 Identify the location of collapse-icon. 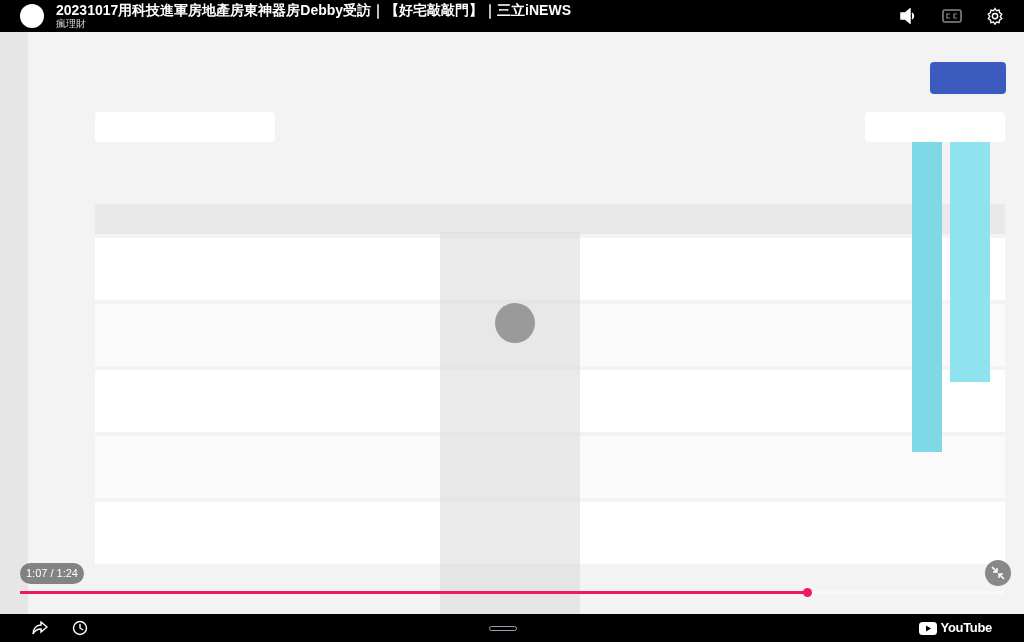
(998, 573).